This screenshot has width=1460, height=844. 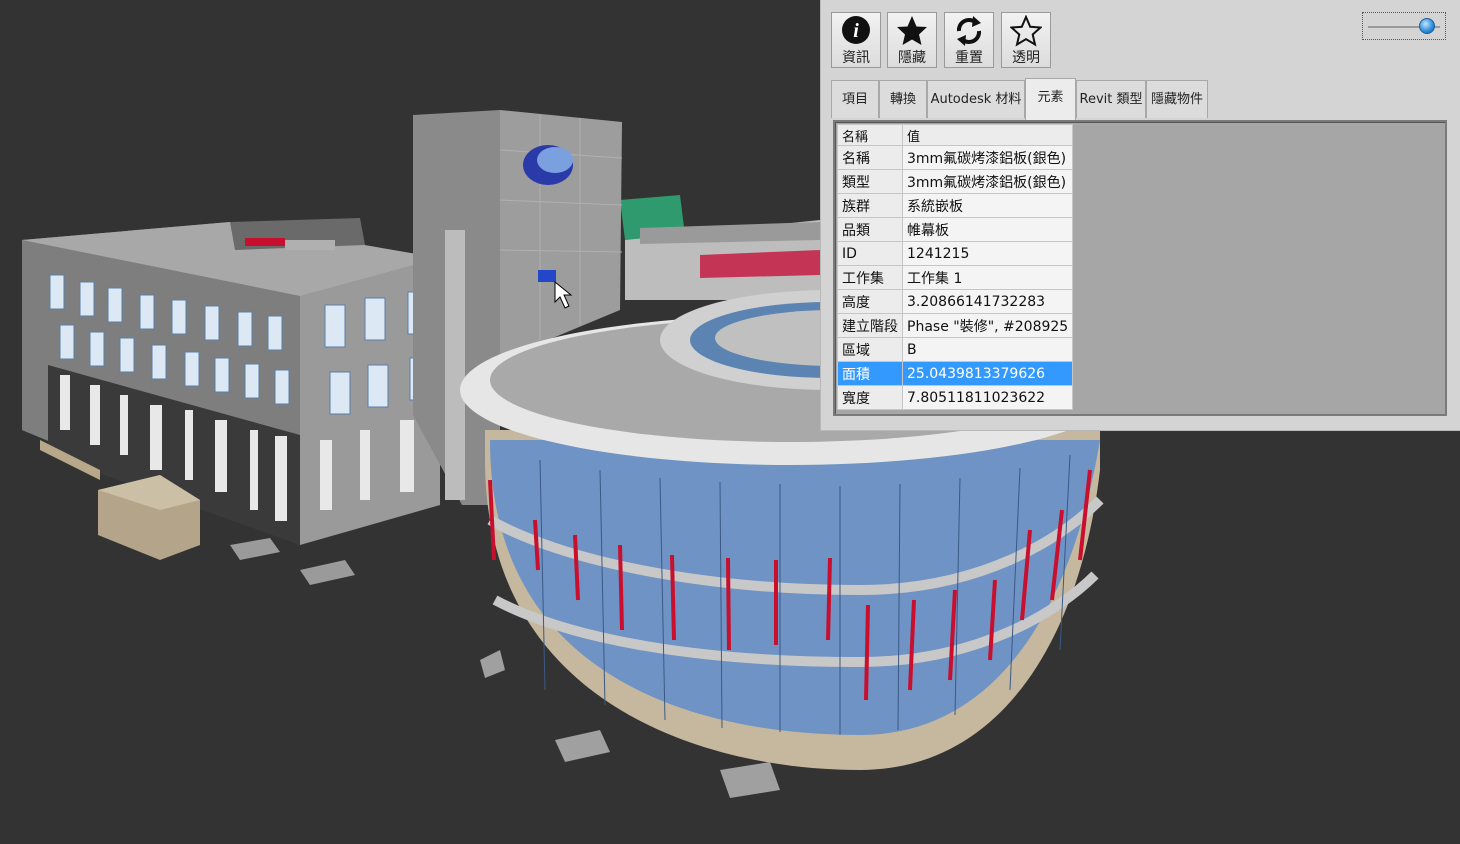 I want to click on info-button: i 資訊, so click(x=856, y=40).